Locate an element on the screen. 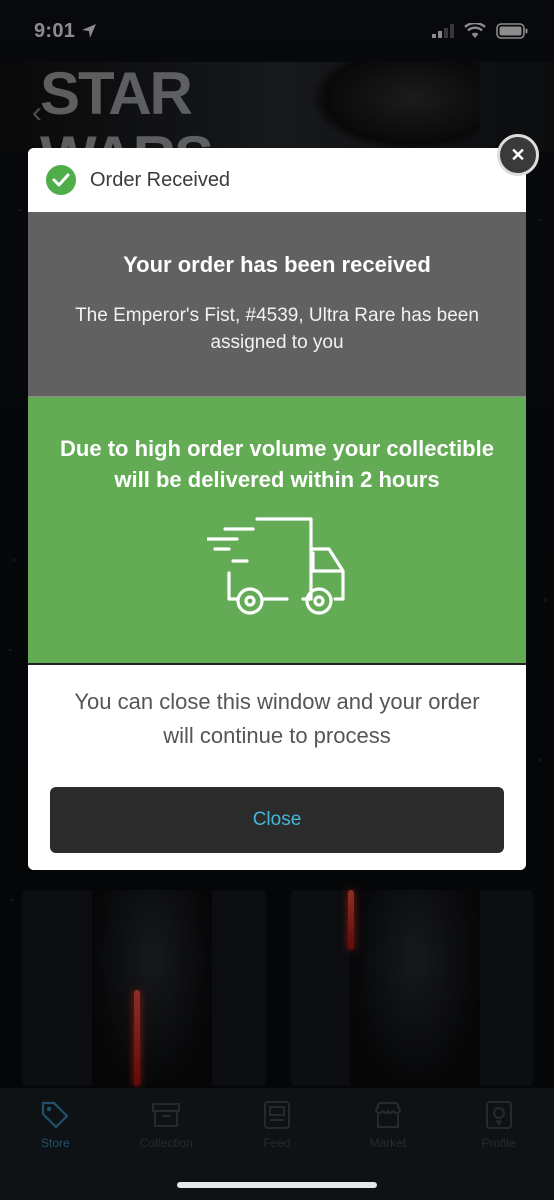 This screenshot has height=1200, width=554. delivery-truck-icon is located at coordinates (276, 566).